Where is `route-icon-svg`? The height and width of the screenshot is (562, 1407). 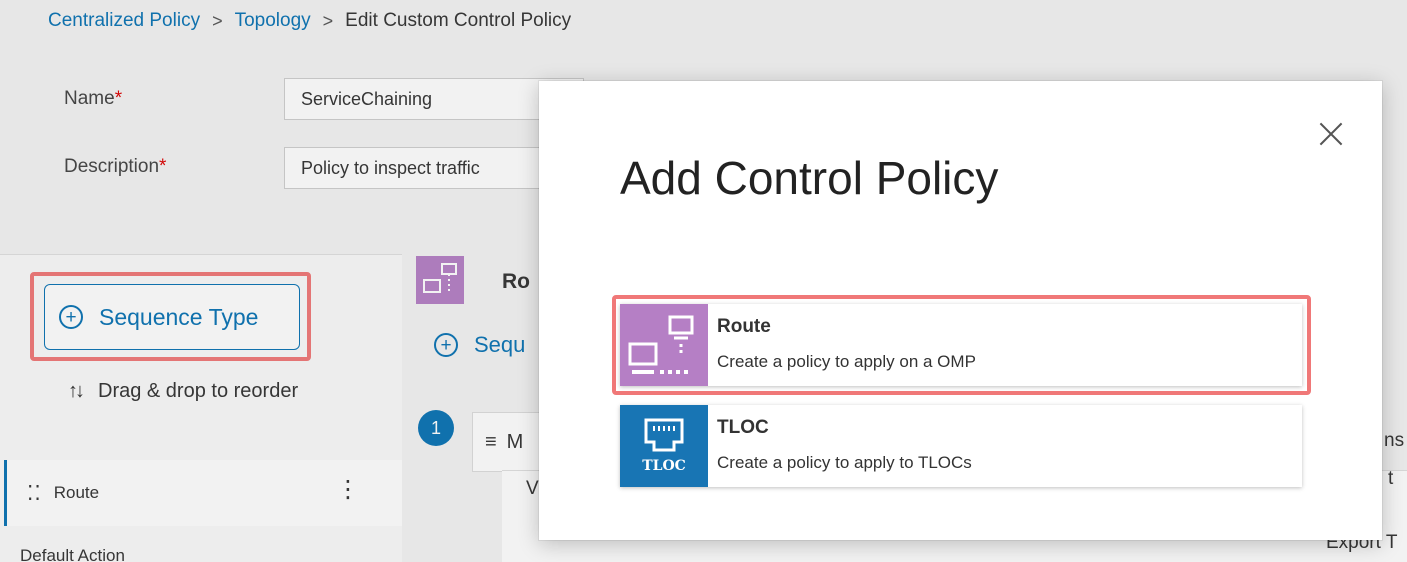
route-icon-svg is located at coordinates (661, 344).